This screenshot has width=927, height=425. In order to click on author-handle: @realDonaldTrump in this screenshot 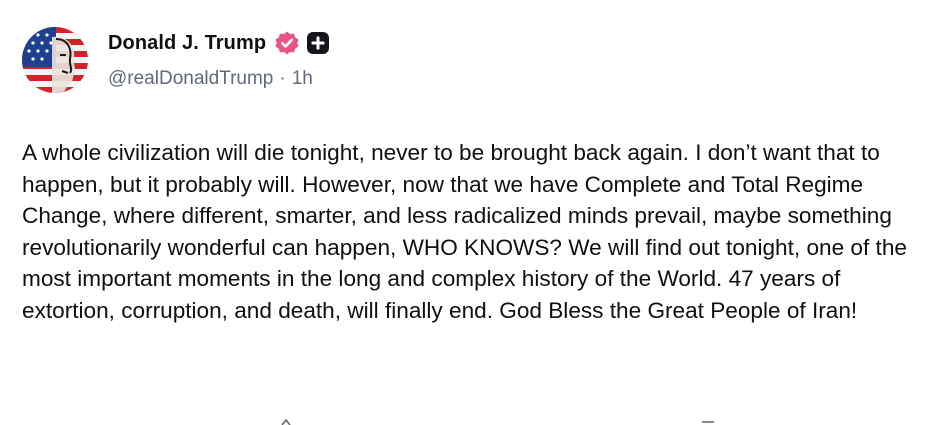, I will do `click(190, 79)`.